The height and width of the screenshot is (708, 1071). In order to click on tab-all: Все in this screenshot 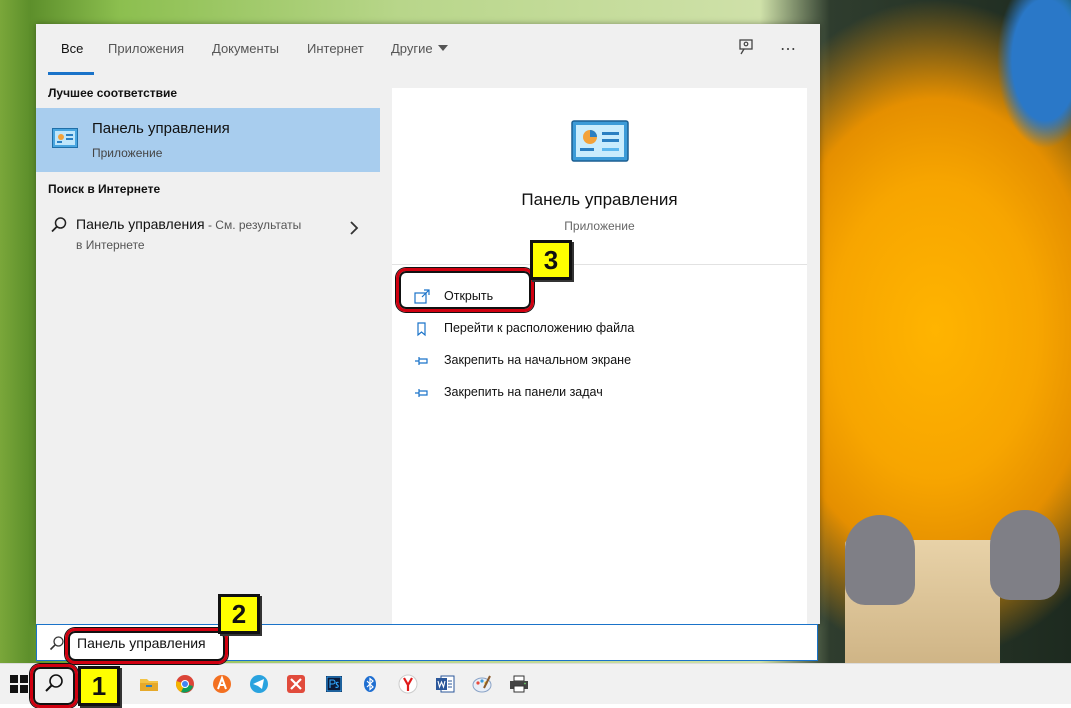, I will do `click(72, 48)`.